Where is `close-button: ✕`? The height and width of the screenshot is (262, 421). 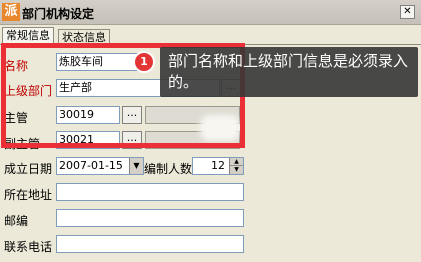
close-button: ✕ is located at coordinates (407, 12).